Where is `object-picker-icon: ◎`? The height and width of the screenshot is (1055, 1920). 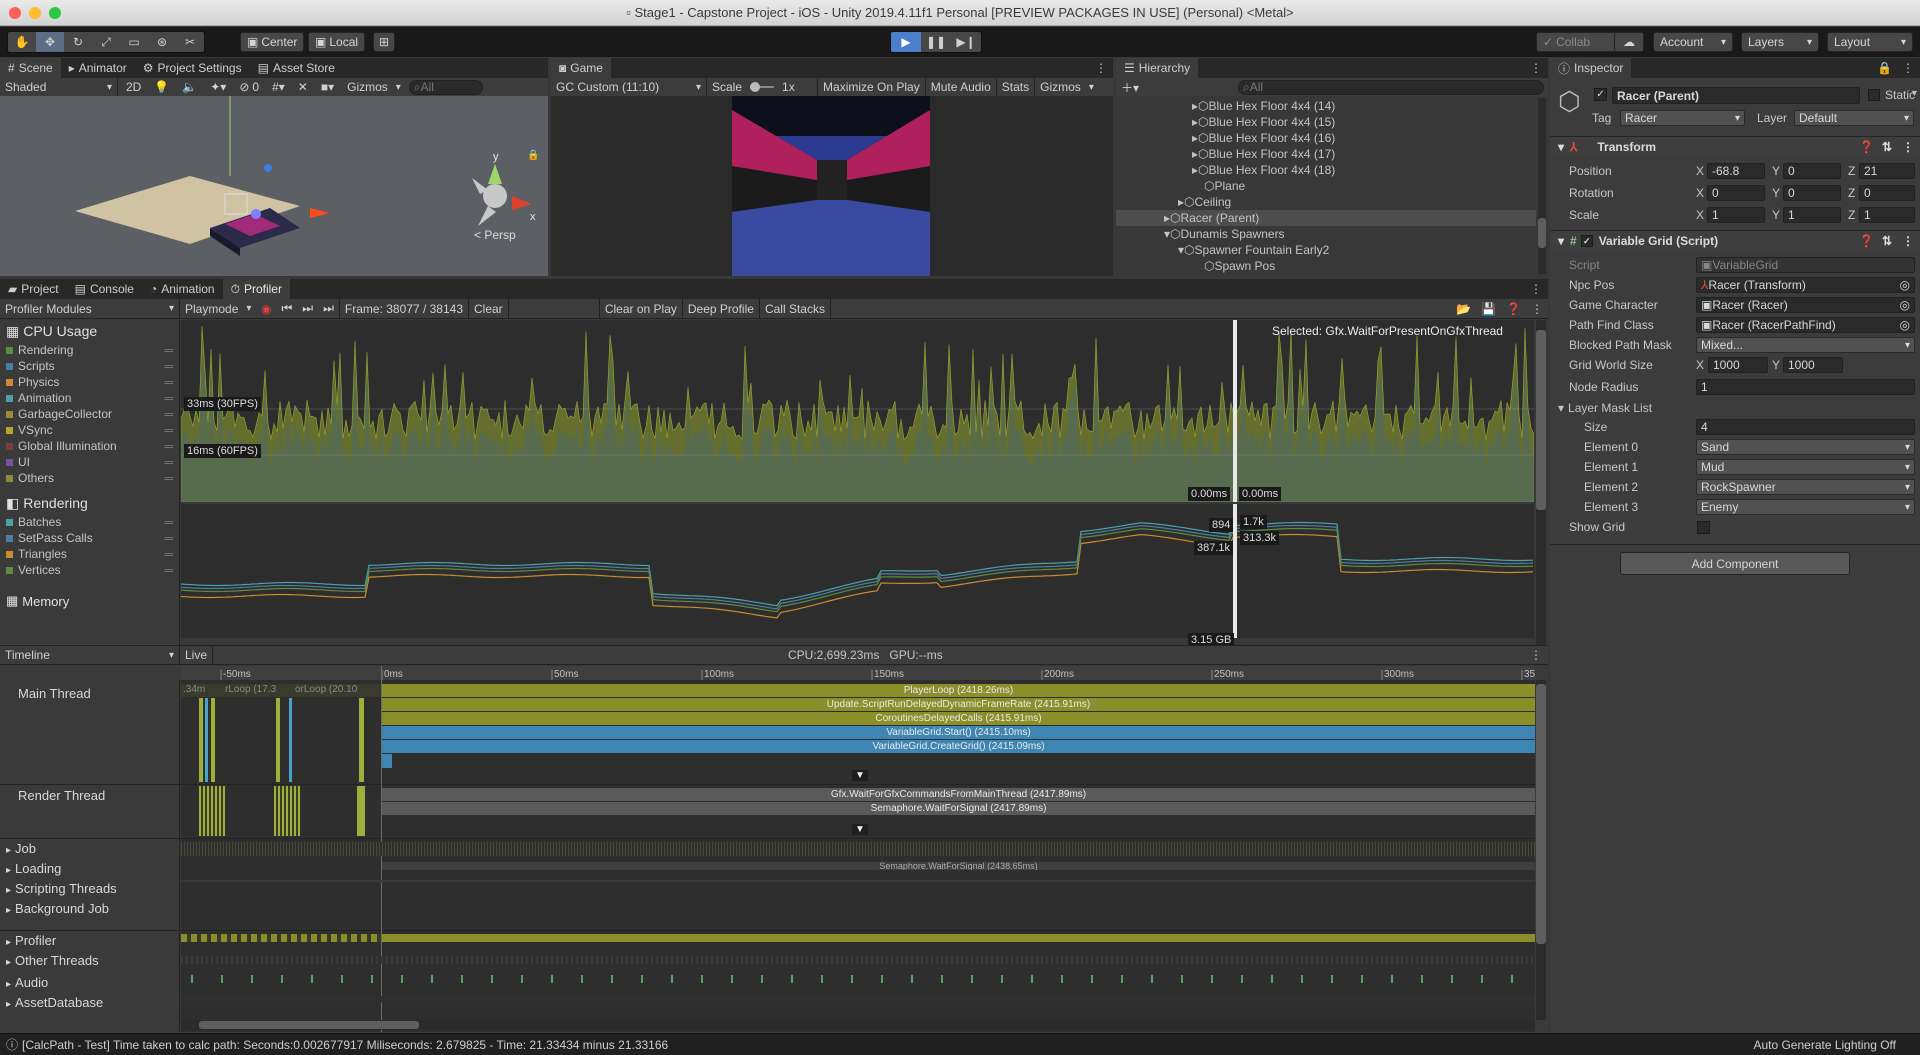 object-picker-icon: ◎ is located at coordinates (1905, 285).